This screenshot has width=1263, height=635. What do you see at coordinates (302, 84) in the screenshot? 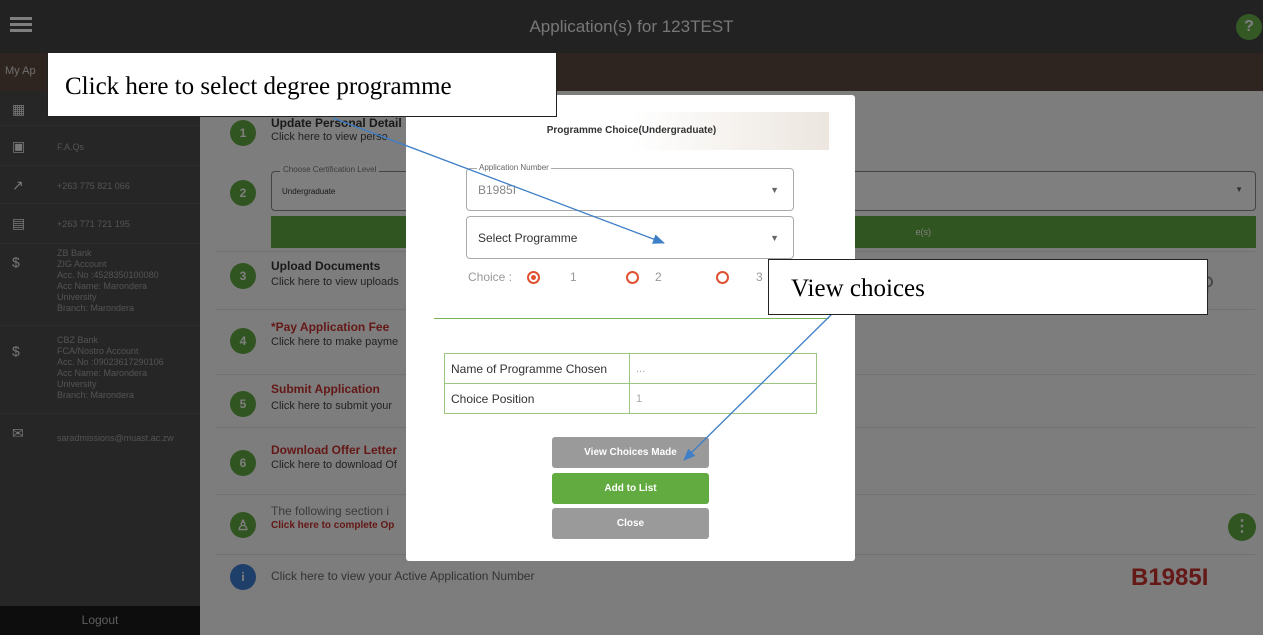
I see `callout-select-programme: Click here to select degree programme` at bounding box center [302, 84].